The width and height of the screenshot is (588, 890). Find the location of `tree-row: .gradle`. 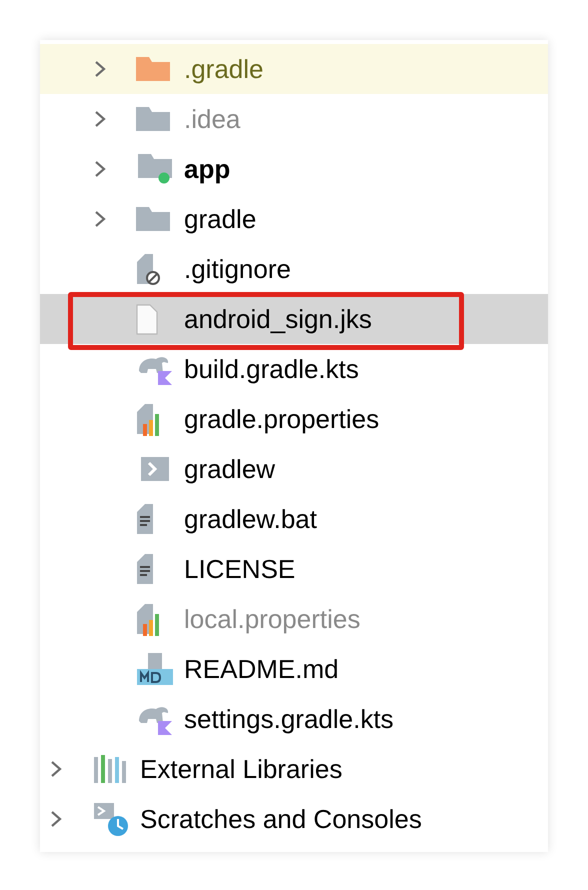

tree-row: .gradle is located at coordinates (294, 69).